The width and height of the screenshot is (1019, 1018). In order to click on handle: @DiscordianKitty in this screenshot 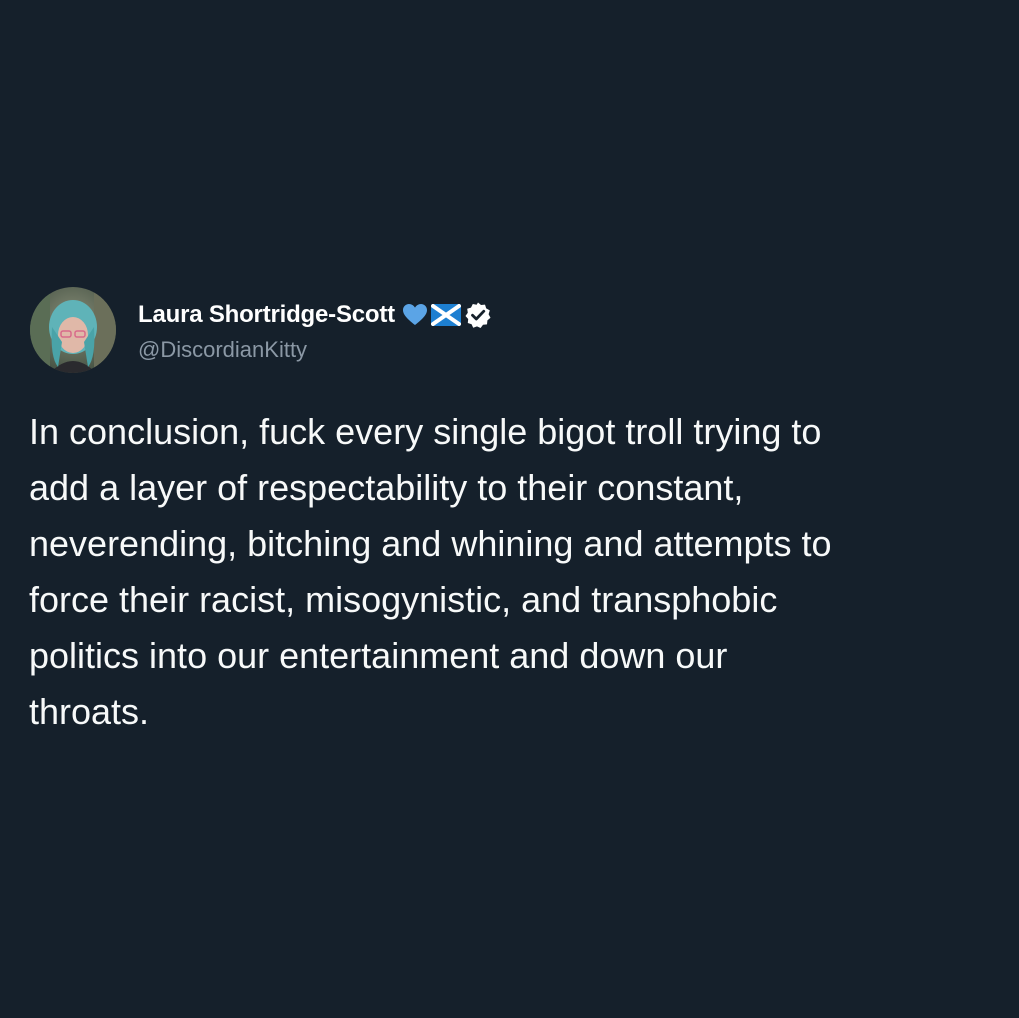, I will do `click(316, 350)`.